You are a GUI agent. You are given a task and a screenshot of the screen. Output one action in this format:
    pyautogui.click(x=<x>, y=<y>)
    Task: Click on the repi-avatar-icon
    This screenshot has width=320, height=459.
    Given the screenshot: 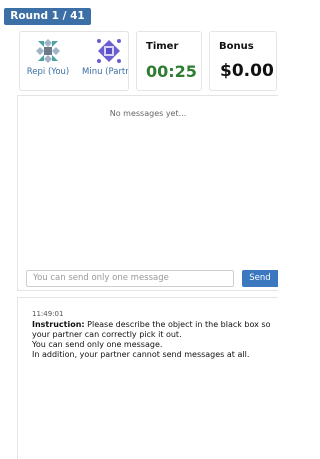 What is the action you would take?
    pyautogui.click(x=48, y=51)
    